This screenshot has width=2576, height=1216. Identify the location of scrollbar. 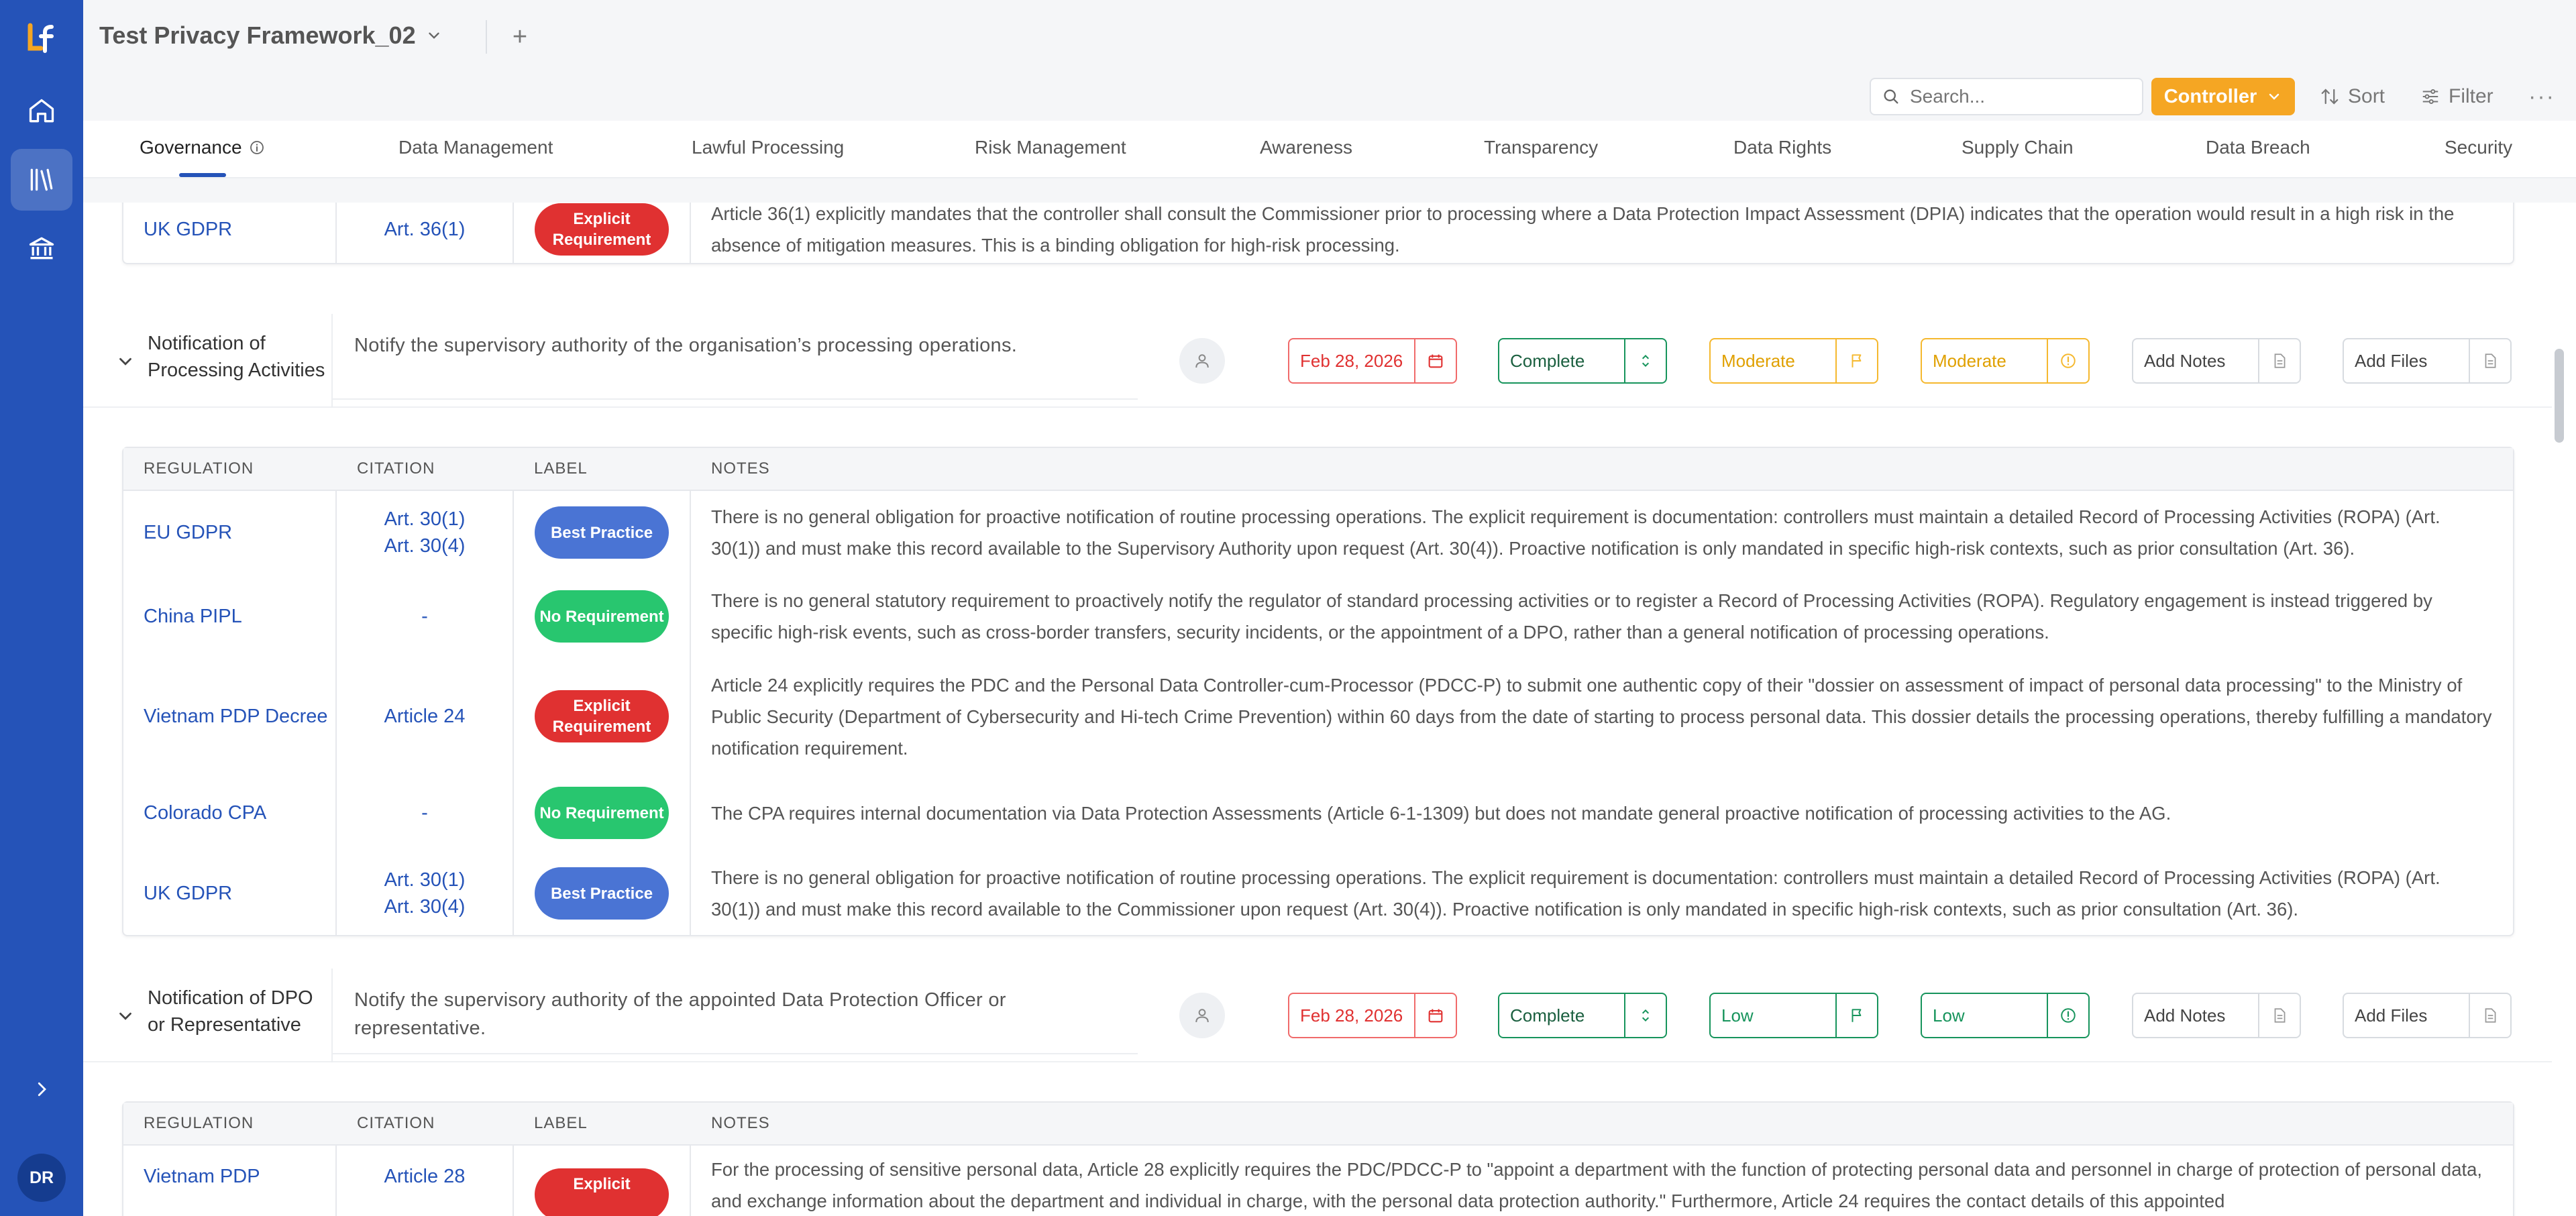
(2559, 396).